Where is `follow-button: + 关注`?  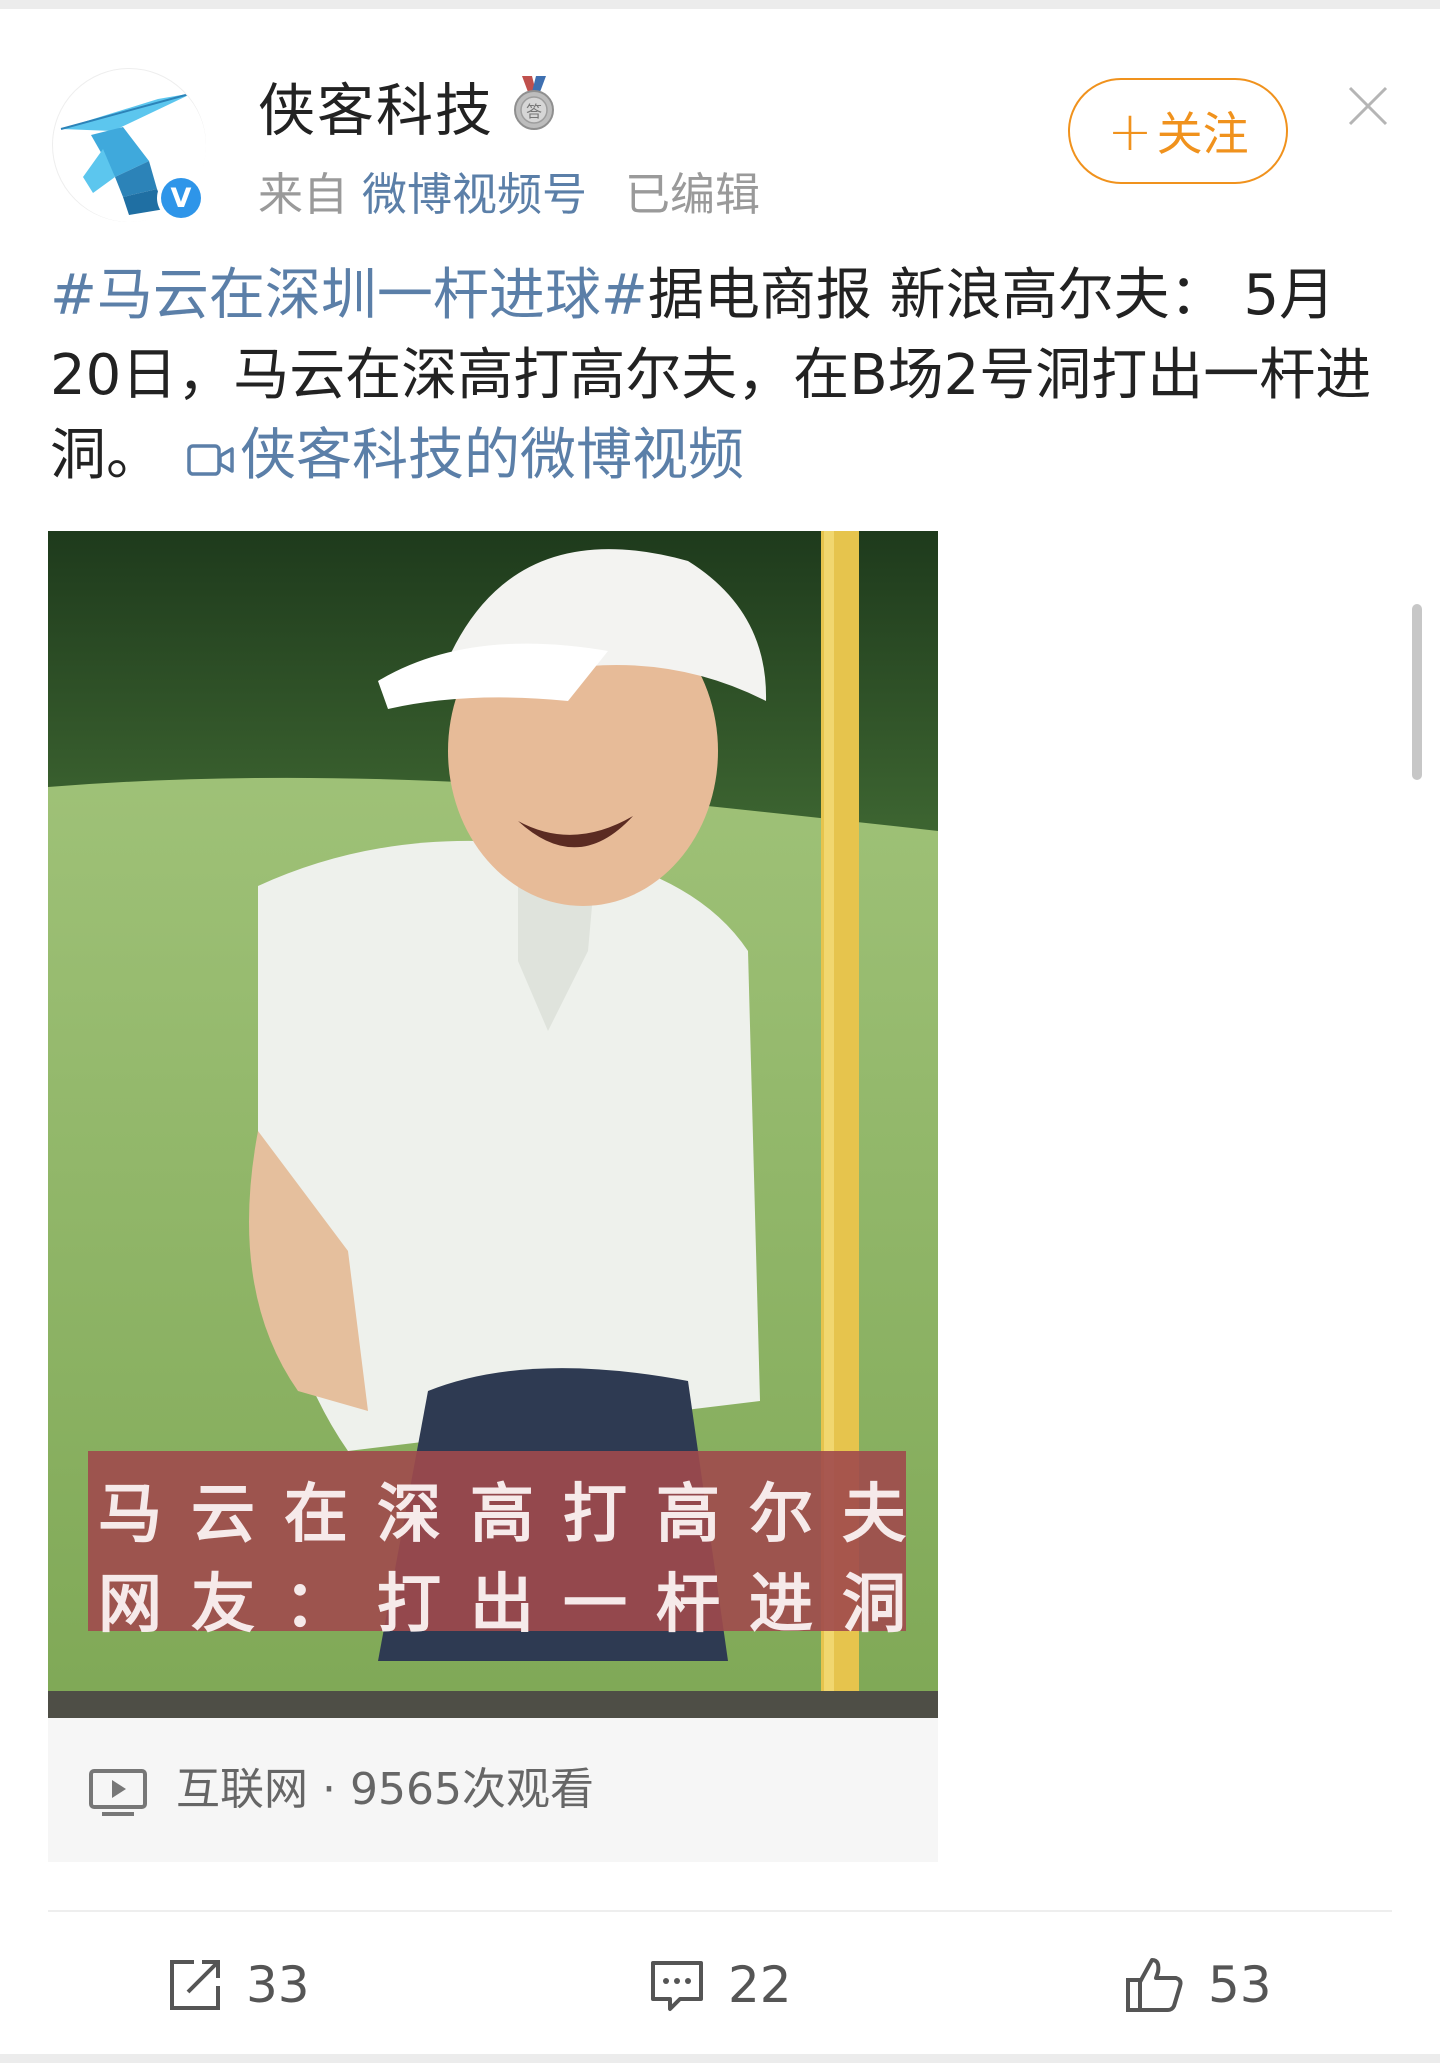
follow-button: + 关注 is located at coordinates (1178, 131).